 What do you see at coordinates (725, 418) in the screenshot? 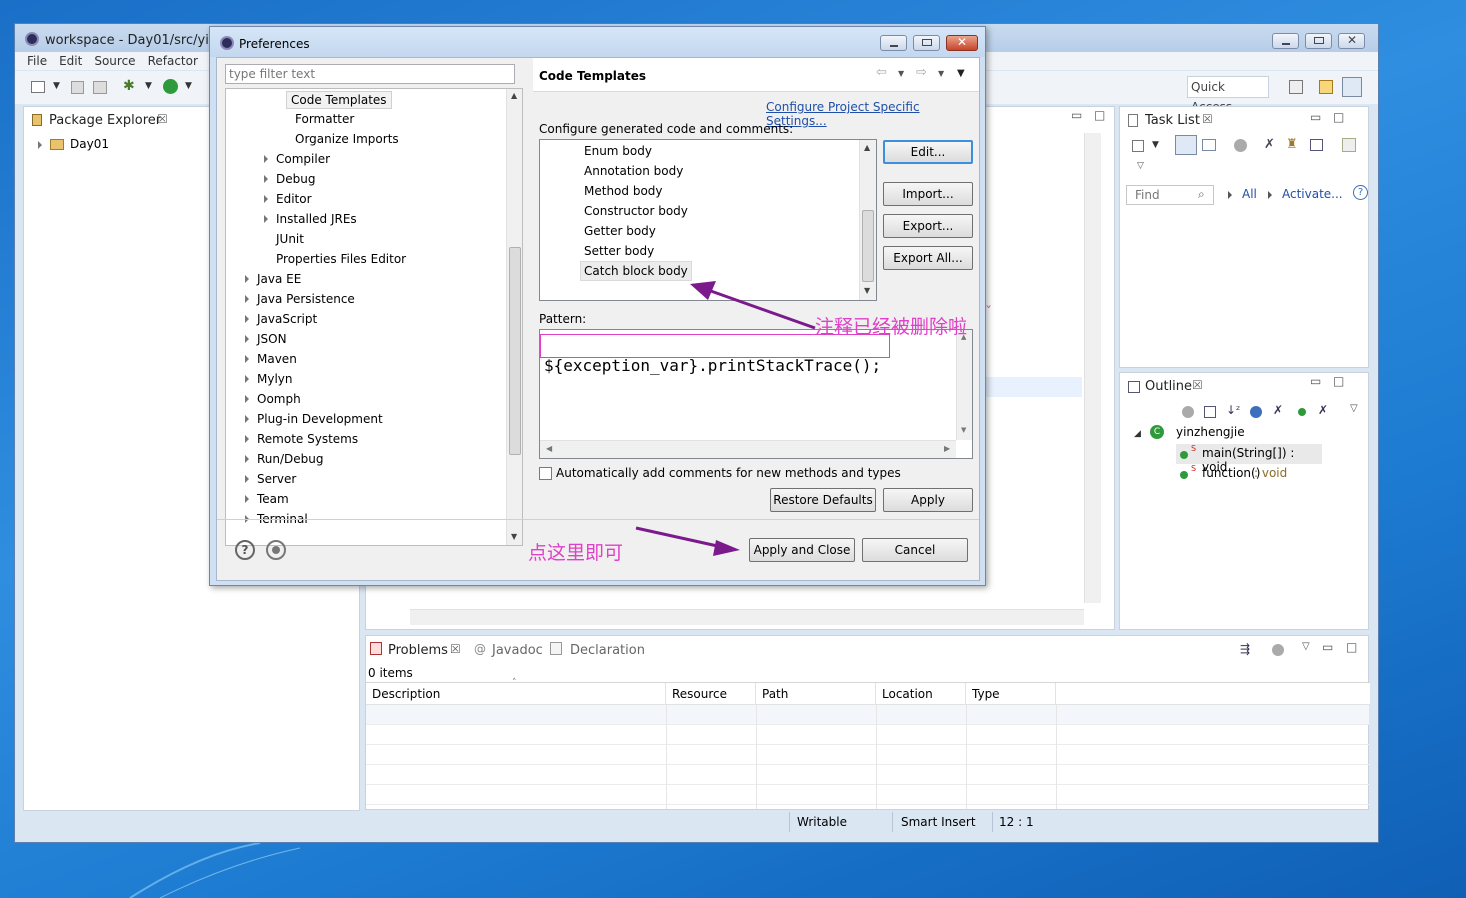
I see `annotation-arrows` at bounding box center [725, 418].